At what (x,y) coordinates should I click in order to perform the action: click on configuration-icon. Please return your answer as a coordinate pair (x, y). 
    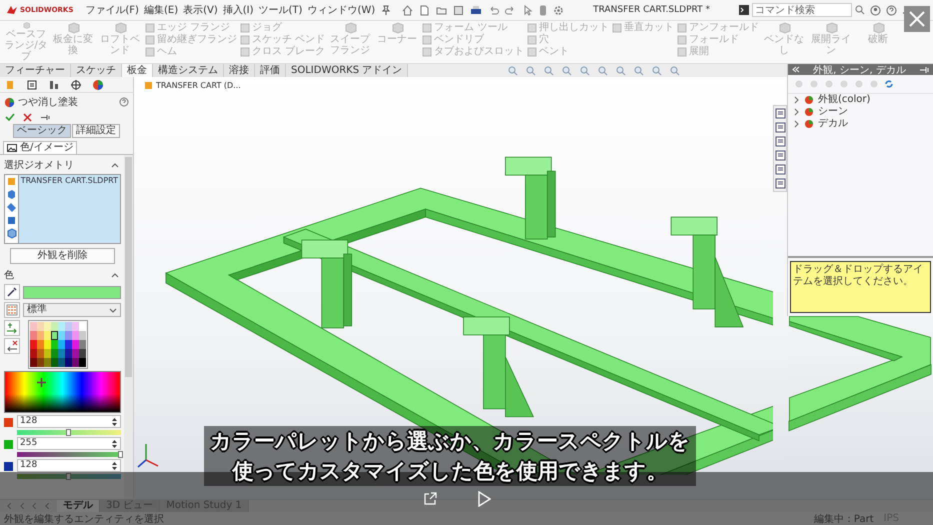
    Looking at the image, I should click on (54, 84).